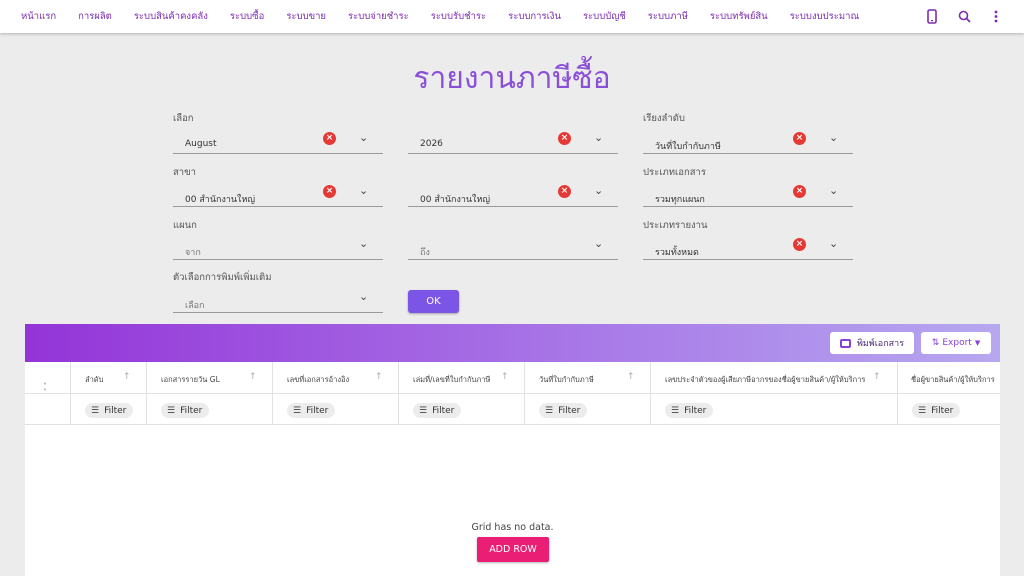  What do you see at coordinates (278, 301) in the screenshot?
I see `print-options-select: เลือก ⌄` at bounding box center [278, 301].